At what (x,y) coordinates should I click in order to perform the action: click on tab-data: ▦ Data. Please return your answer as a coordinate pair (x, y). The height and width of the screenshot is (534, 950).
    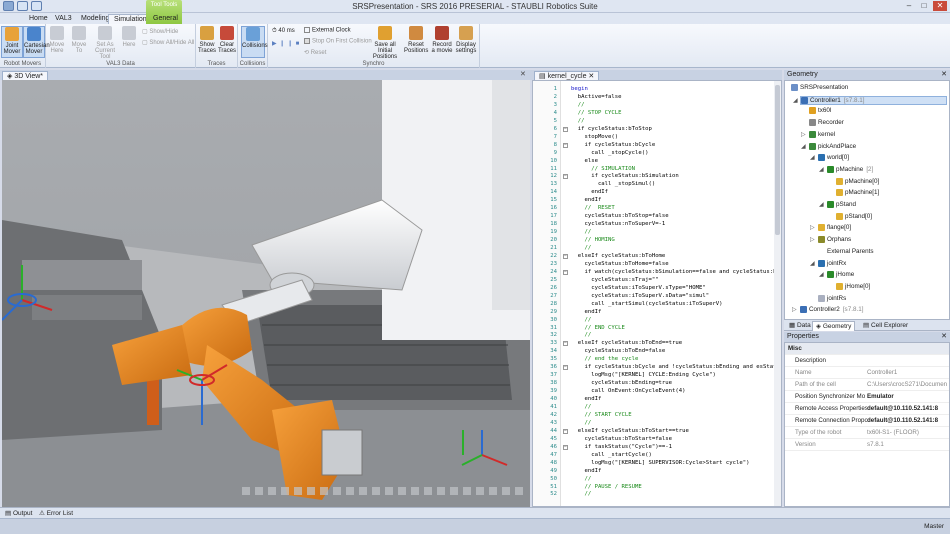
    Looking at the image, I should click on (800, 326).